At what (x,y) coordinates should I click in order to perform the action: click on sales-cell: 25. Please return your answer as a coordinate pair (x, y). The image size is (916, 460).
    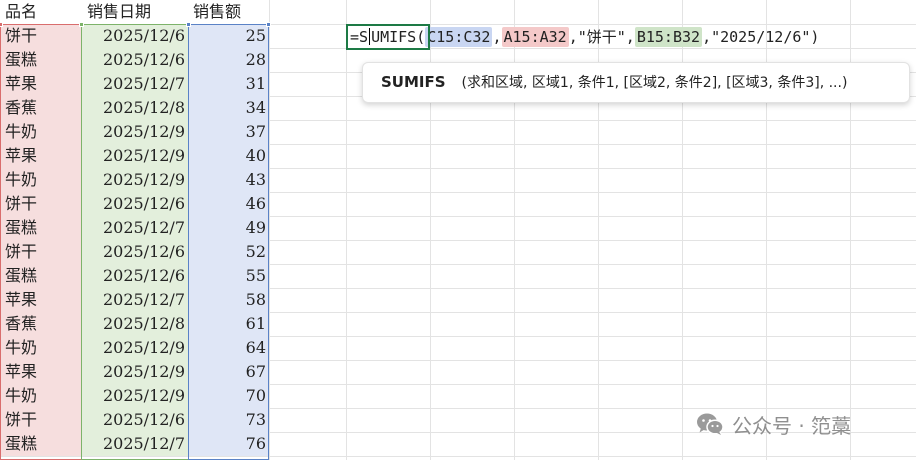
    Looking at the image, I should click on (228, 36).